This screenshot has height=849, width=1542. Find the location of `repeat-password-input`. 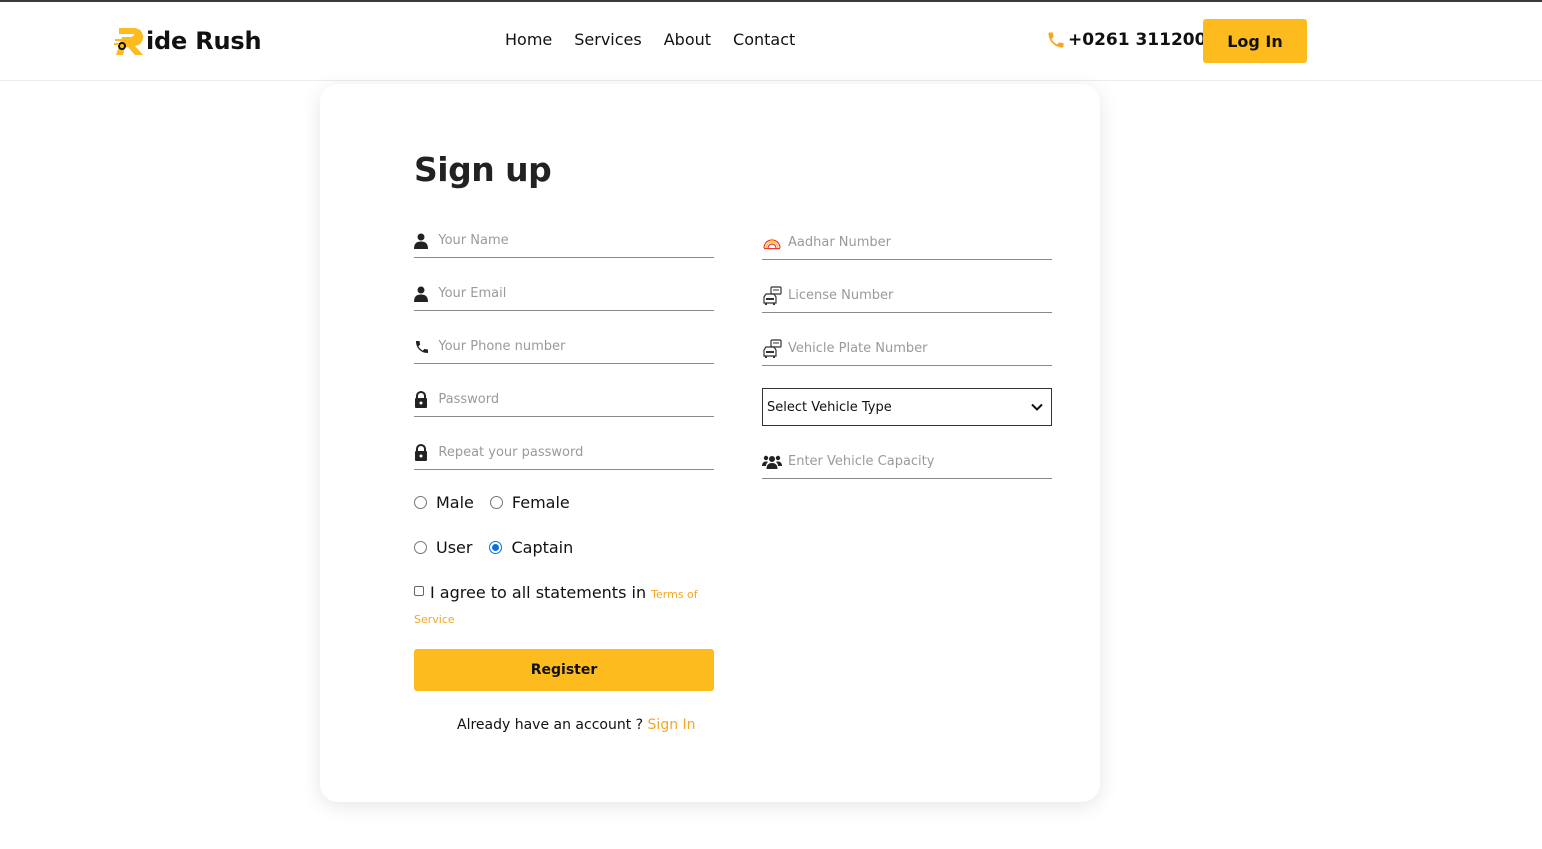

repeat-password-input is located at coordinates (576, 452).